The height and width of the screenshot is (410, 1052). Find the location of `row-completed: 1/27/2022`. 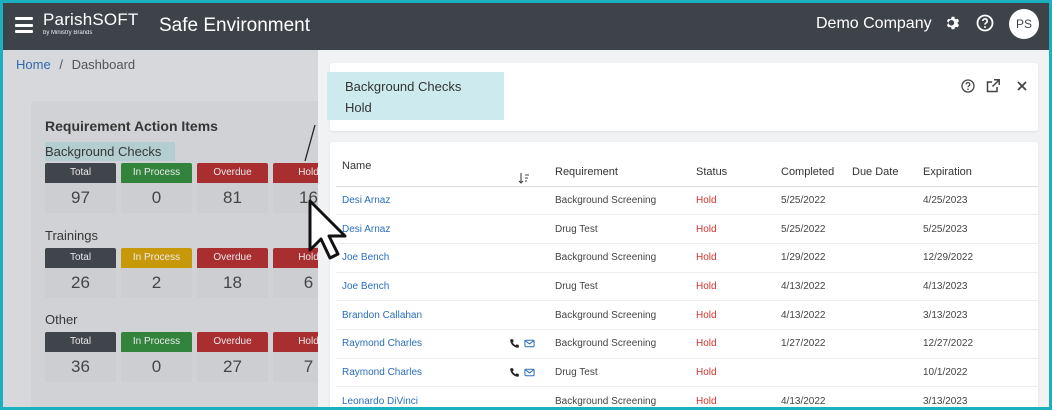

row-completed: 1/27/2022 is located at coordinates (810, 344).